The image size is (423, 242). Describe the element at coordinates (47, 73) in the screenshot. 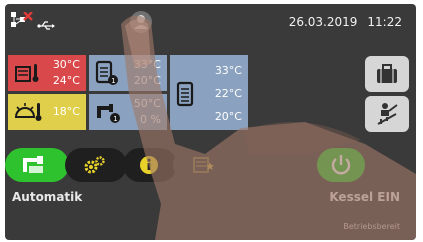

I see `solar-tile: 30°C 24°C` at that location.